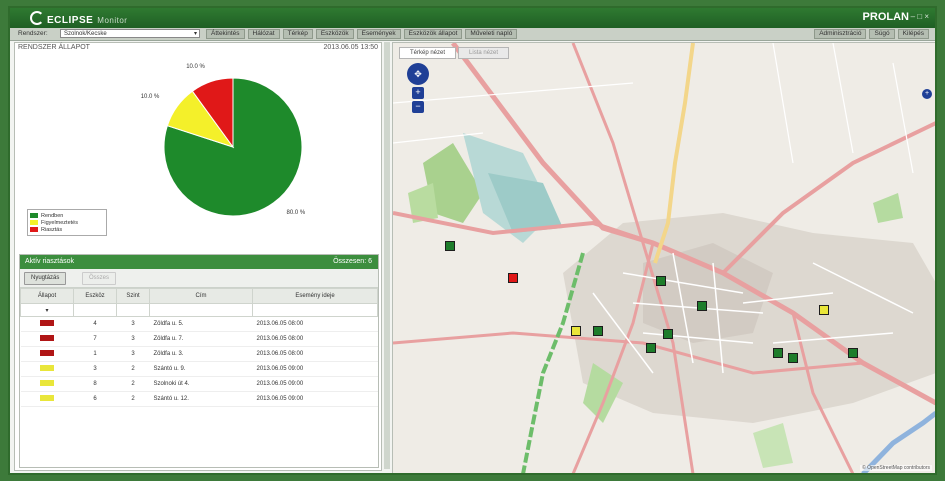  Describe the element at coordinates (95, 310) in the screenshot. I see `filter-device` at that location.